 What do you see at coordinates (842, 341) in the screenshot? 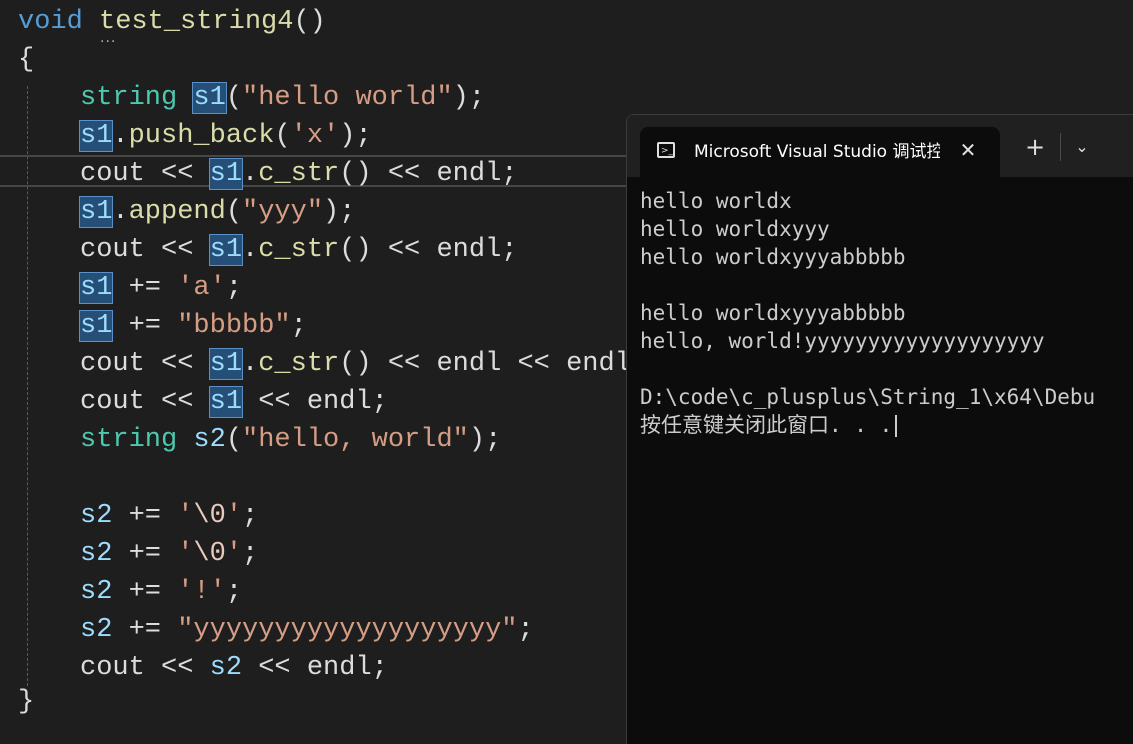
I see `console-output-line: hello, world!yyyyyyyyyyyyyyyyyyy` at bounding box center [842, 341].